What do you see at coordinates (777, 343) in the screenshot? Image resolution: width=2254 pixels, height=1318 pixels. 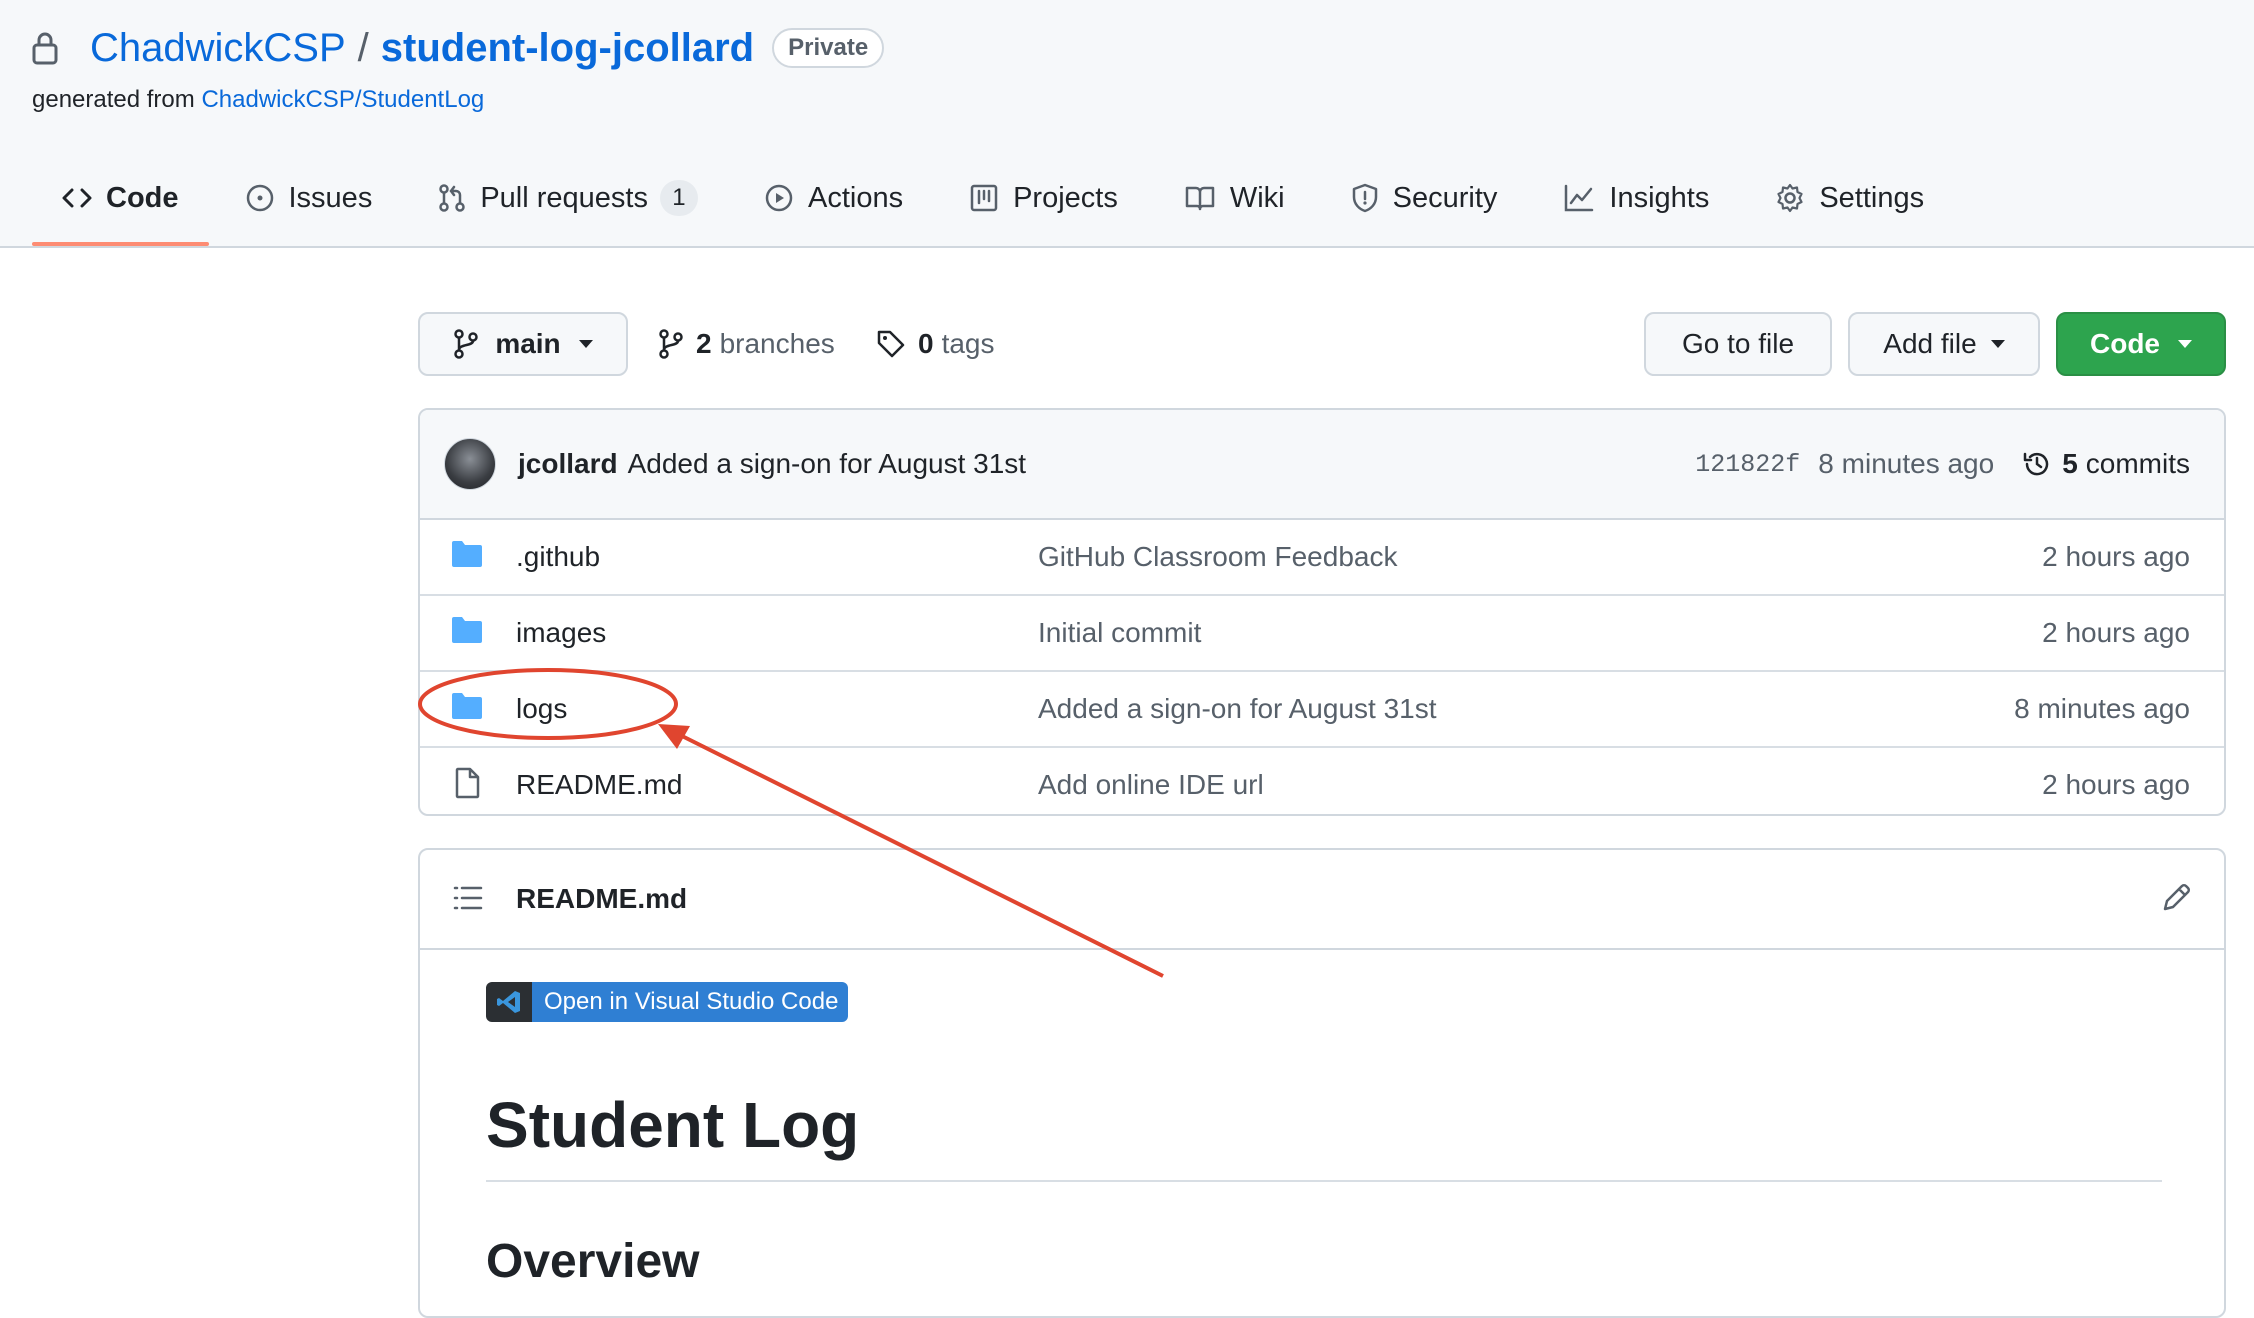 I see `branches-label: branches` at bounding box center [777, 343].